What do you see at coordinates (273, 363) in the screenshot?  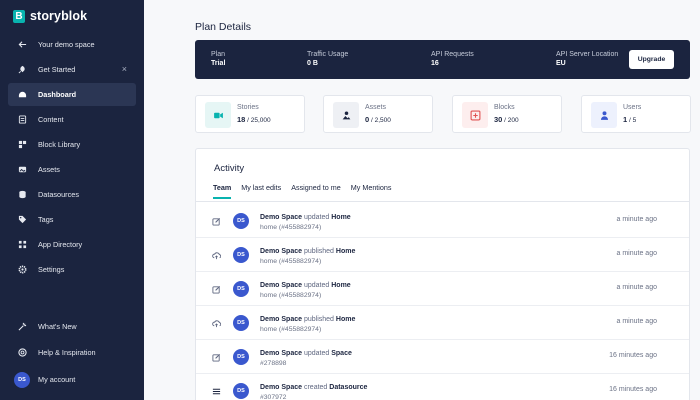 I see `activity-subtitle: #278898` at bounding box center [273, 363].